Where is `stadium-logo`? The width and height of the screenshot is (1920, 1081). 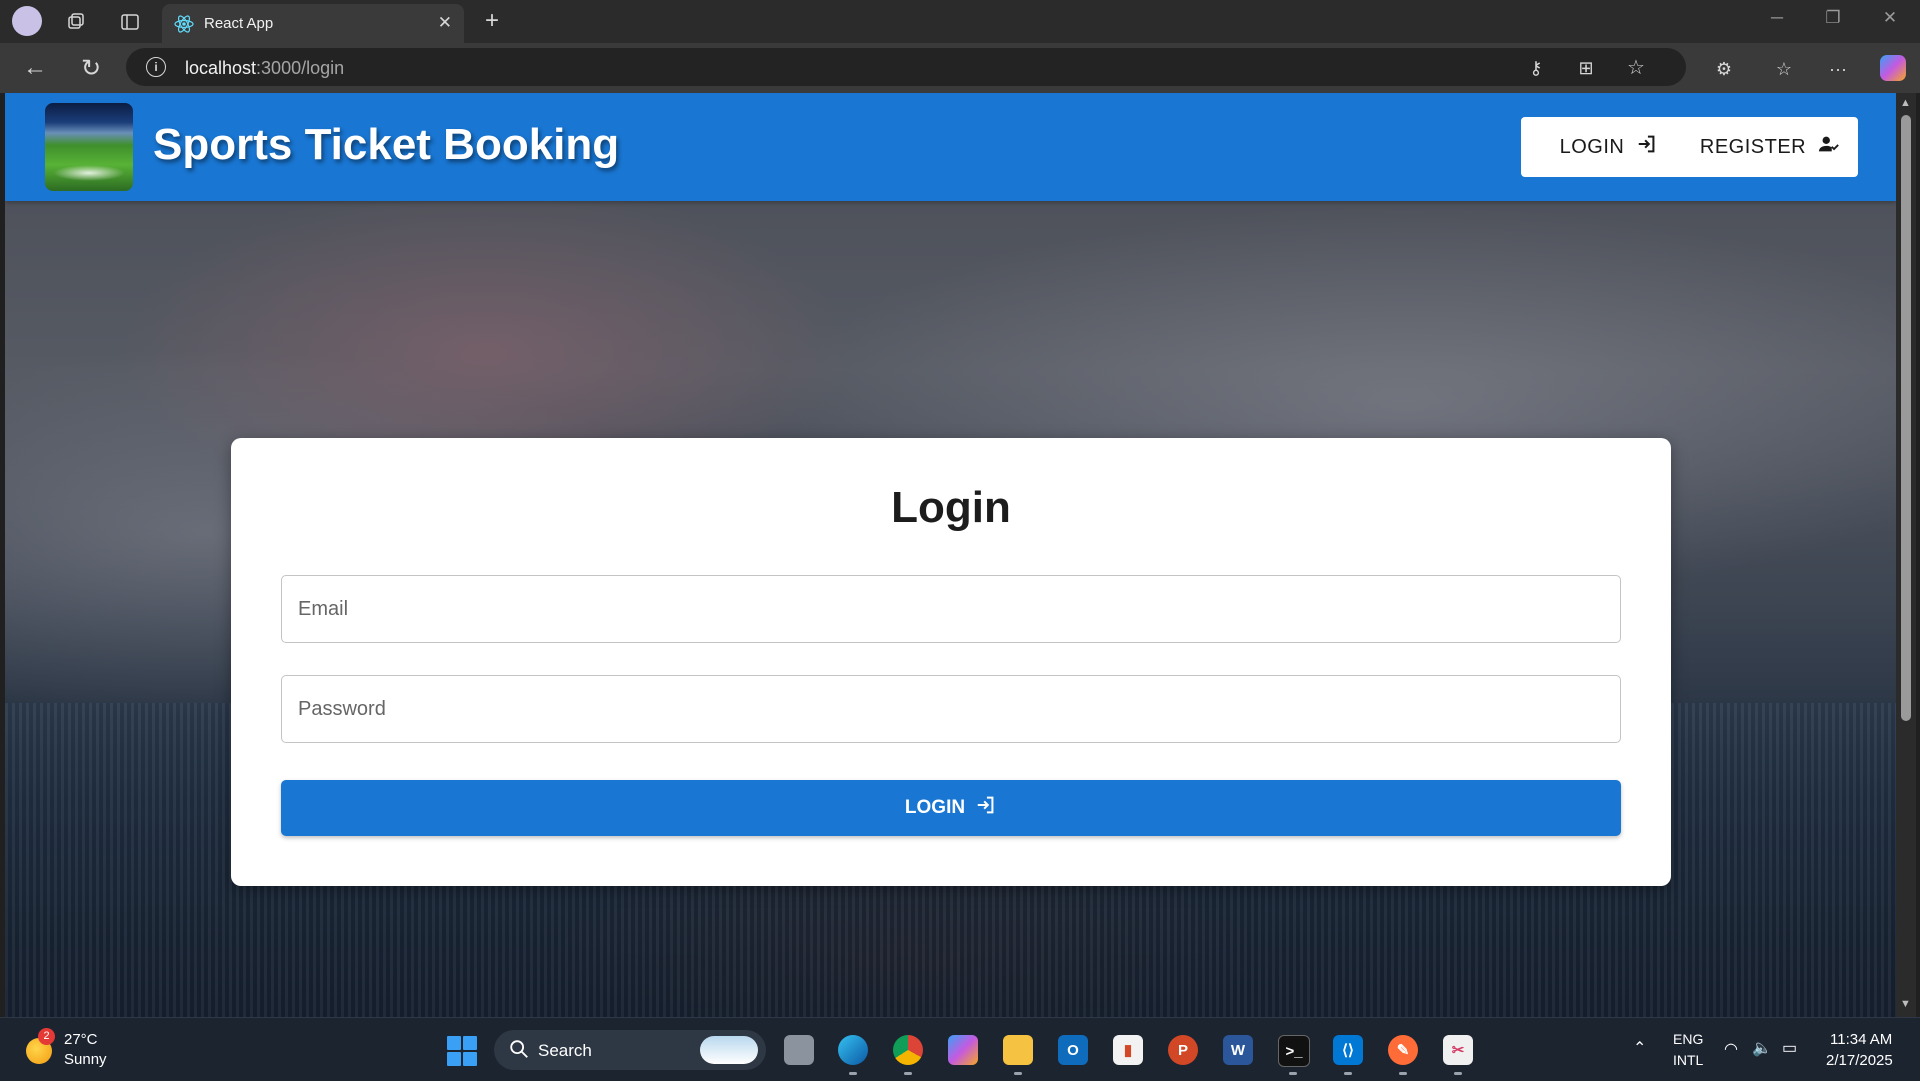
stadium-logo is located at coordinates (89, 147).